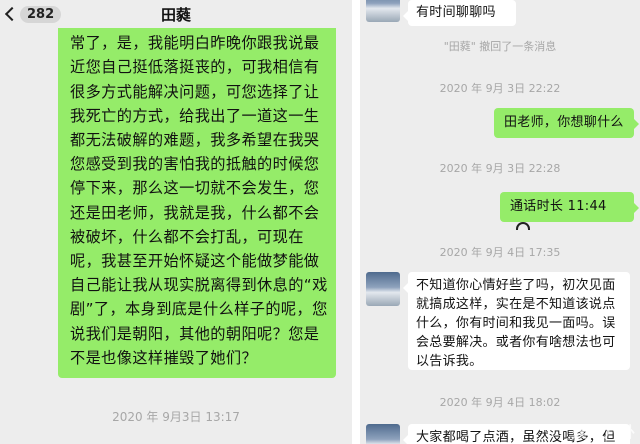  What do you see at coordinates (456, 12) in the screenshot?
I see `received-message-text: 有时间聊聊吗` at bounding box center [456, 12].